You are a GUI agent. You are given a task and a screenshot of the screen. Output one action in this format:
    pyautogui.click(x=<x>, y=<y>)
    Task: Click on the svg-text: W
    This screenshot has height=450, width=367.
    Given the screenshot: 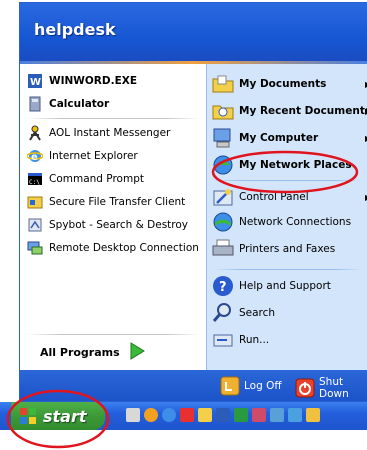 What is the action you would take?
    pyautogui.click(x=35, y=82)
    